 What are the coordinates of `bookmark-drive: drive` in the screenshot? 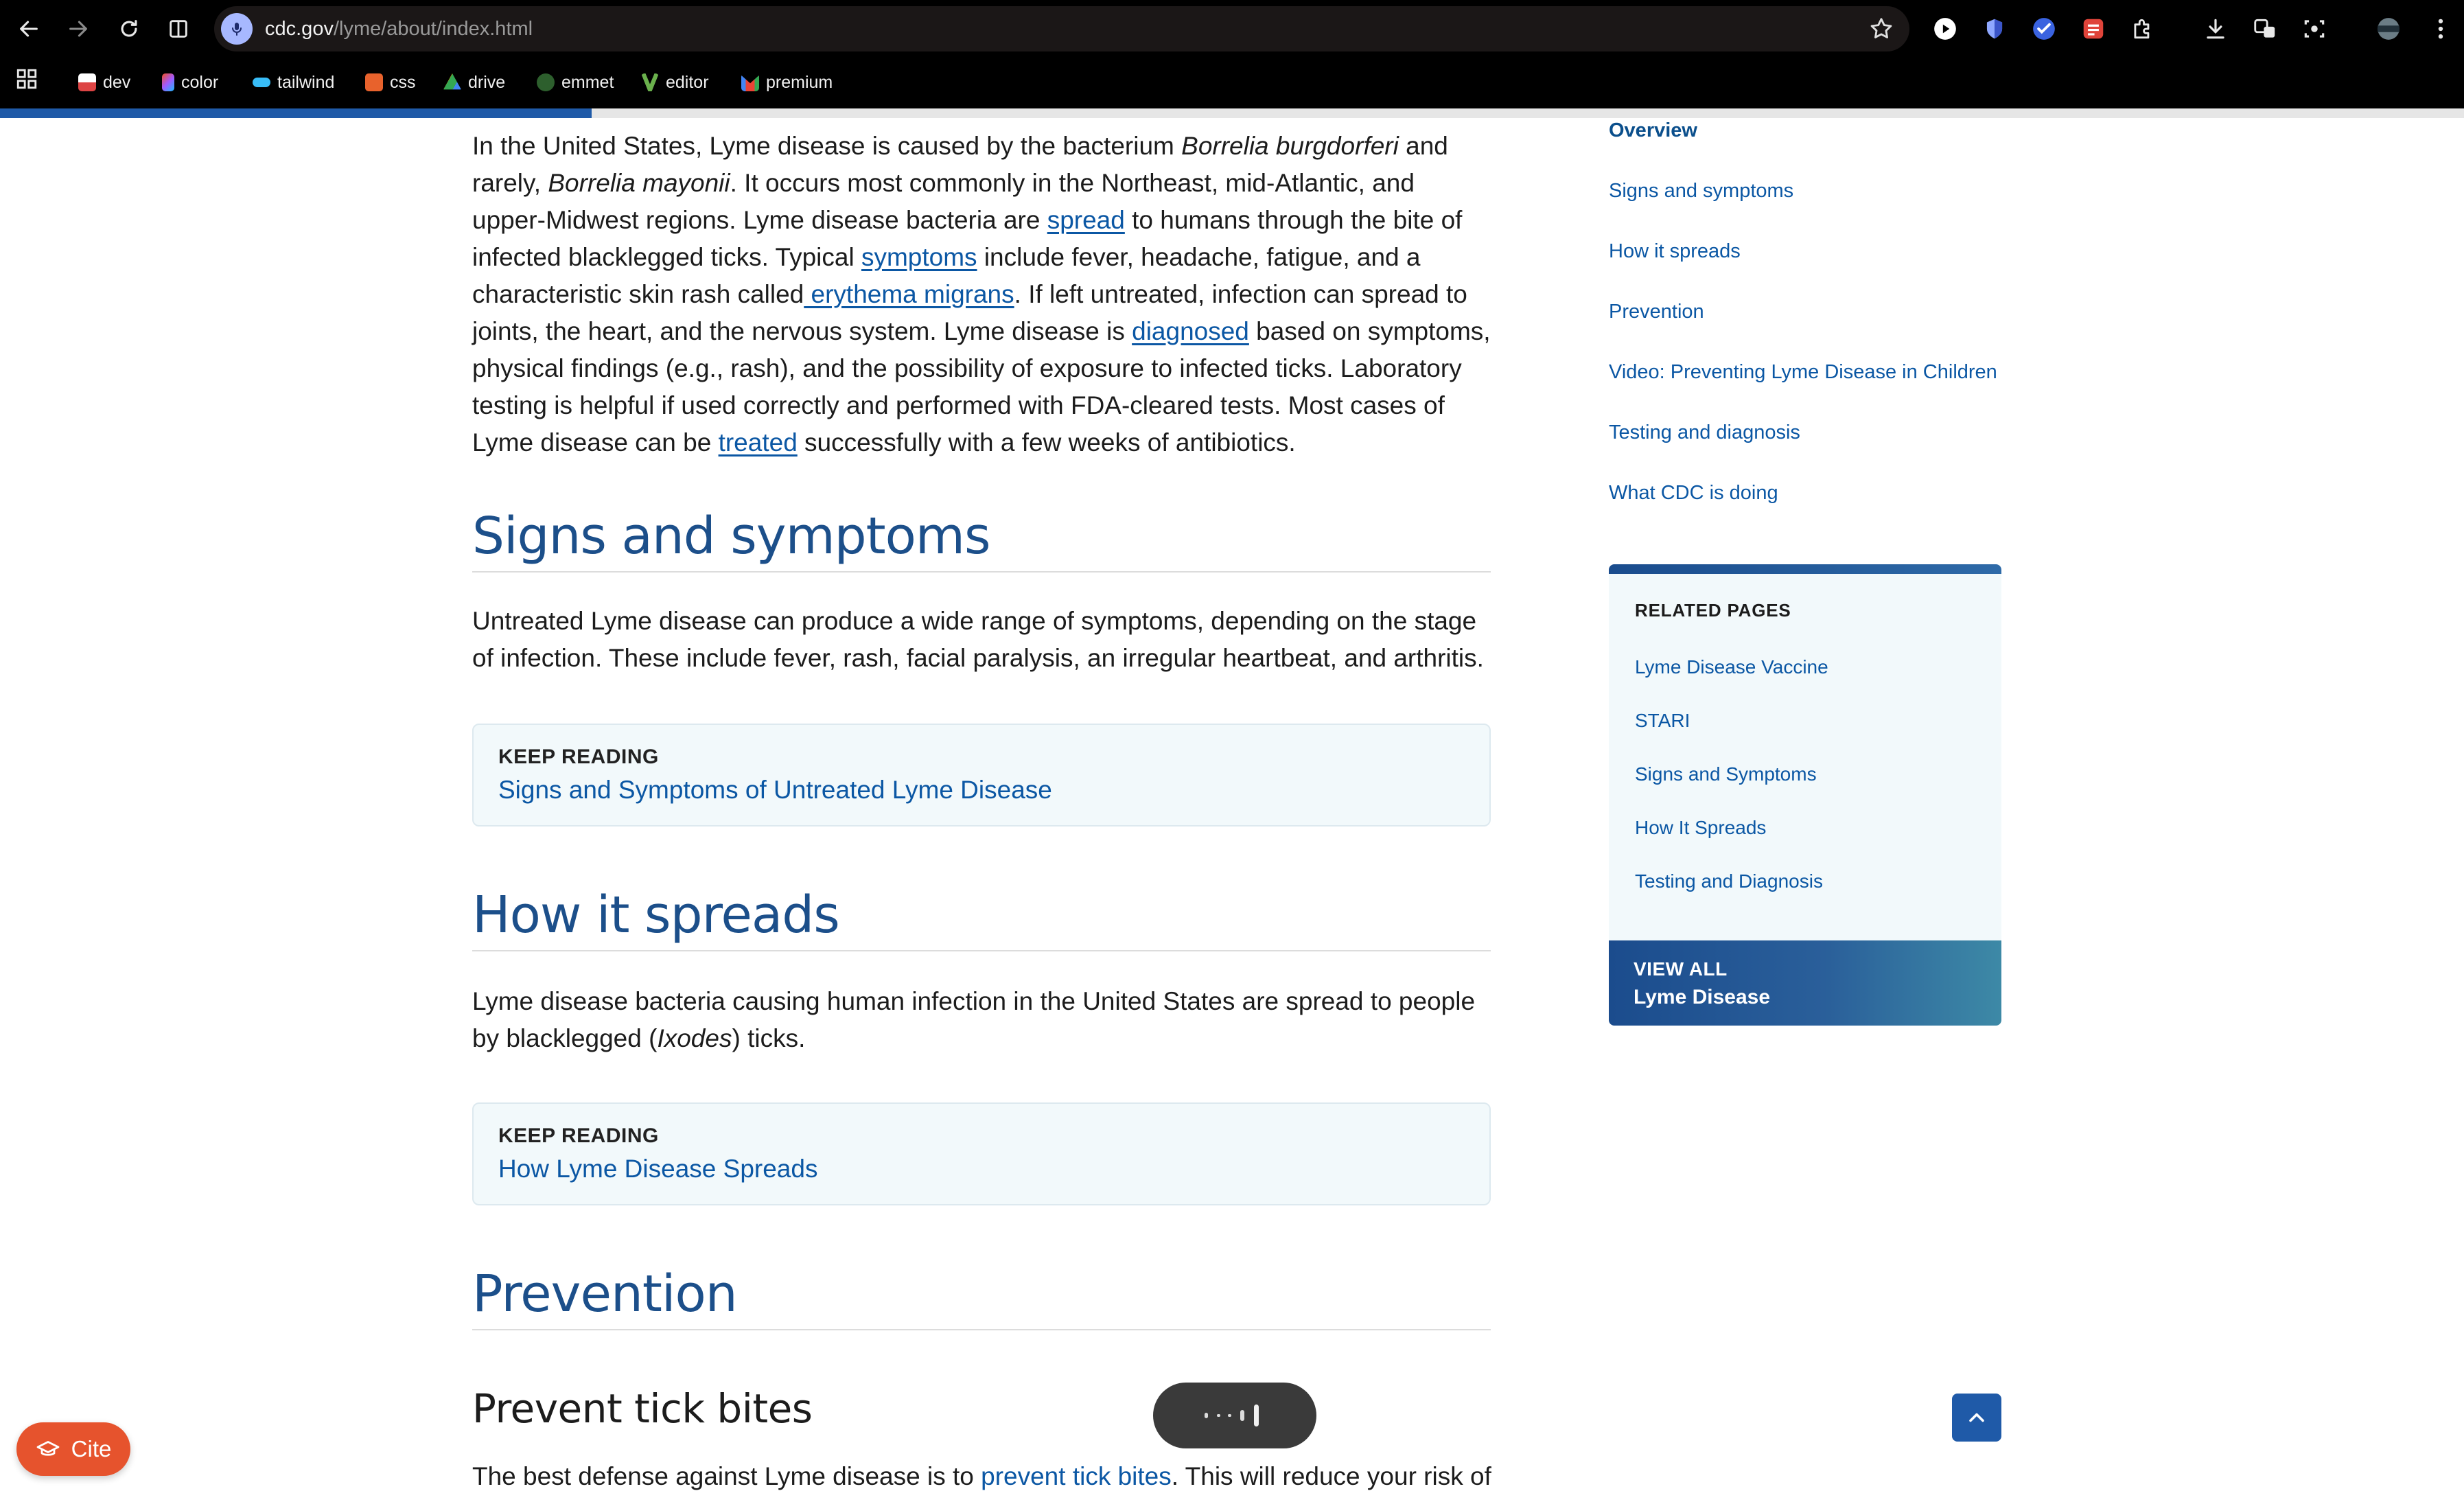 It's located at (474, 82).